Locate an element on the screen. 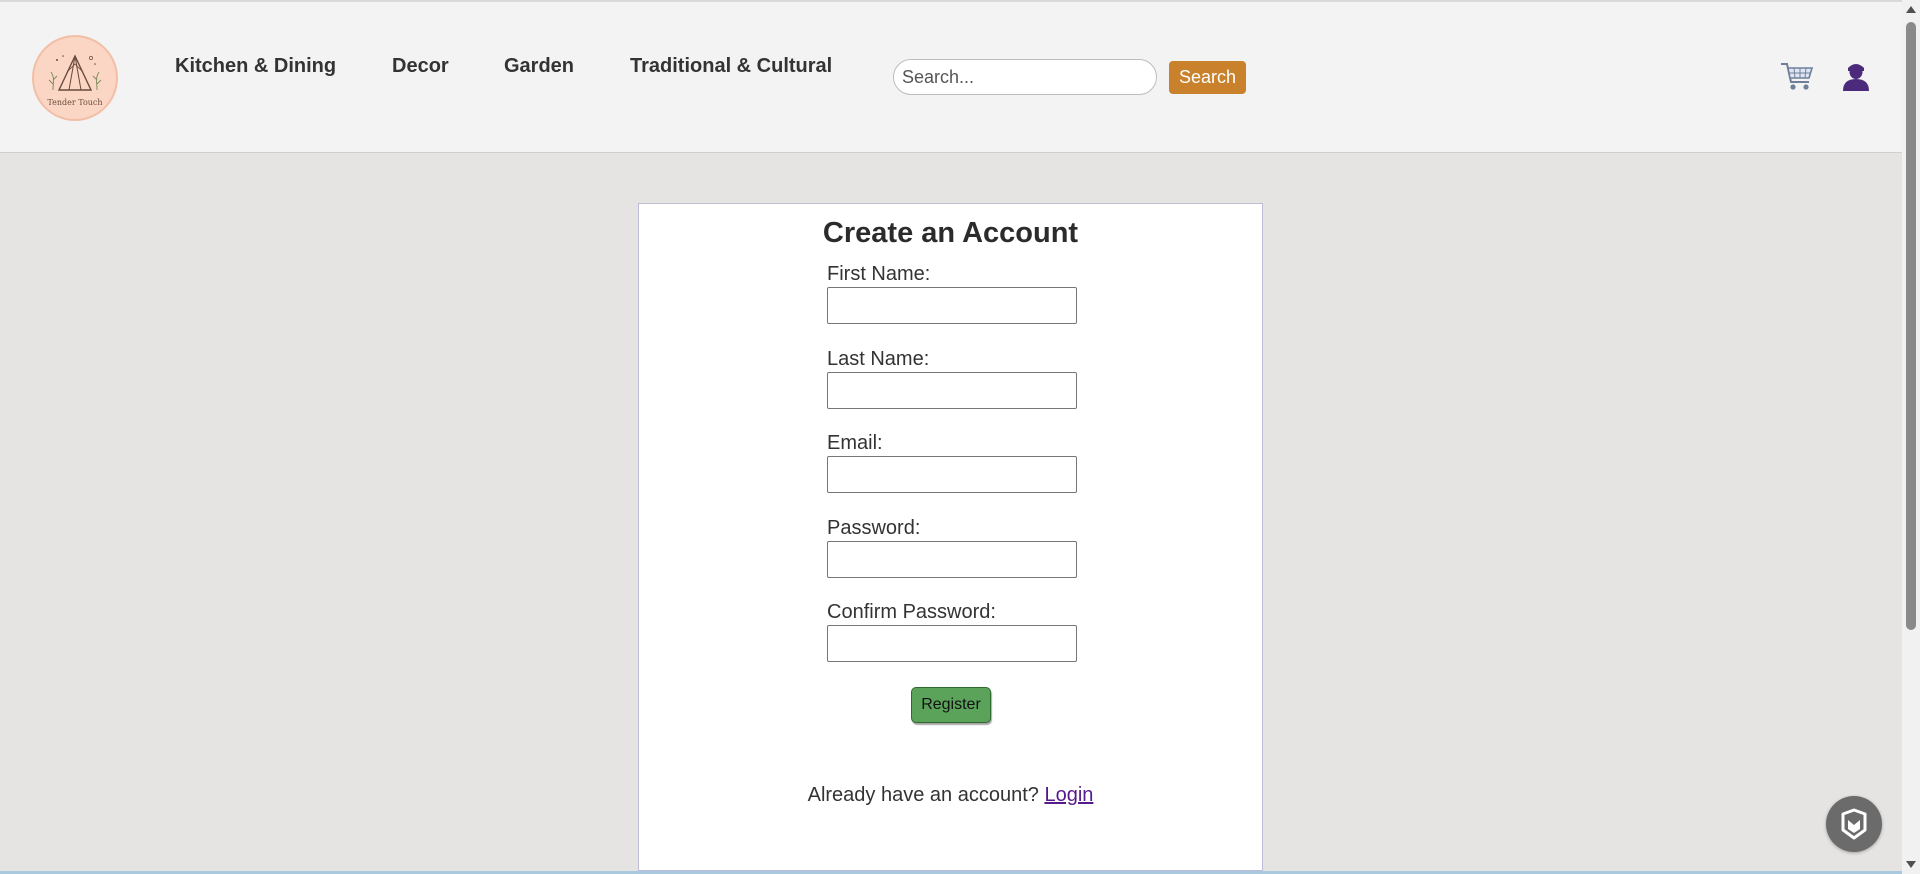  scroll-down-icon is located at coordinates (1911, 864).